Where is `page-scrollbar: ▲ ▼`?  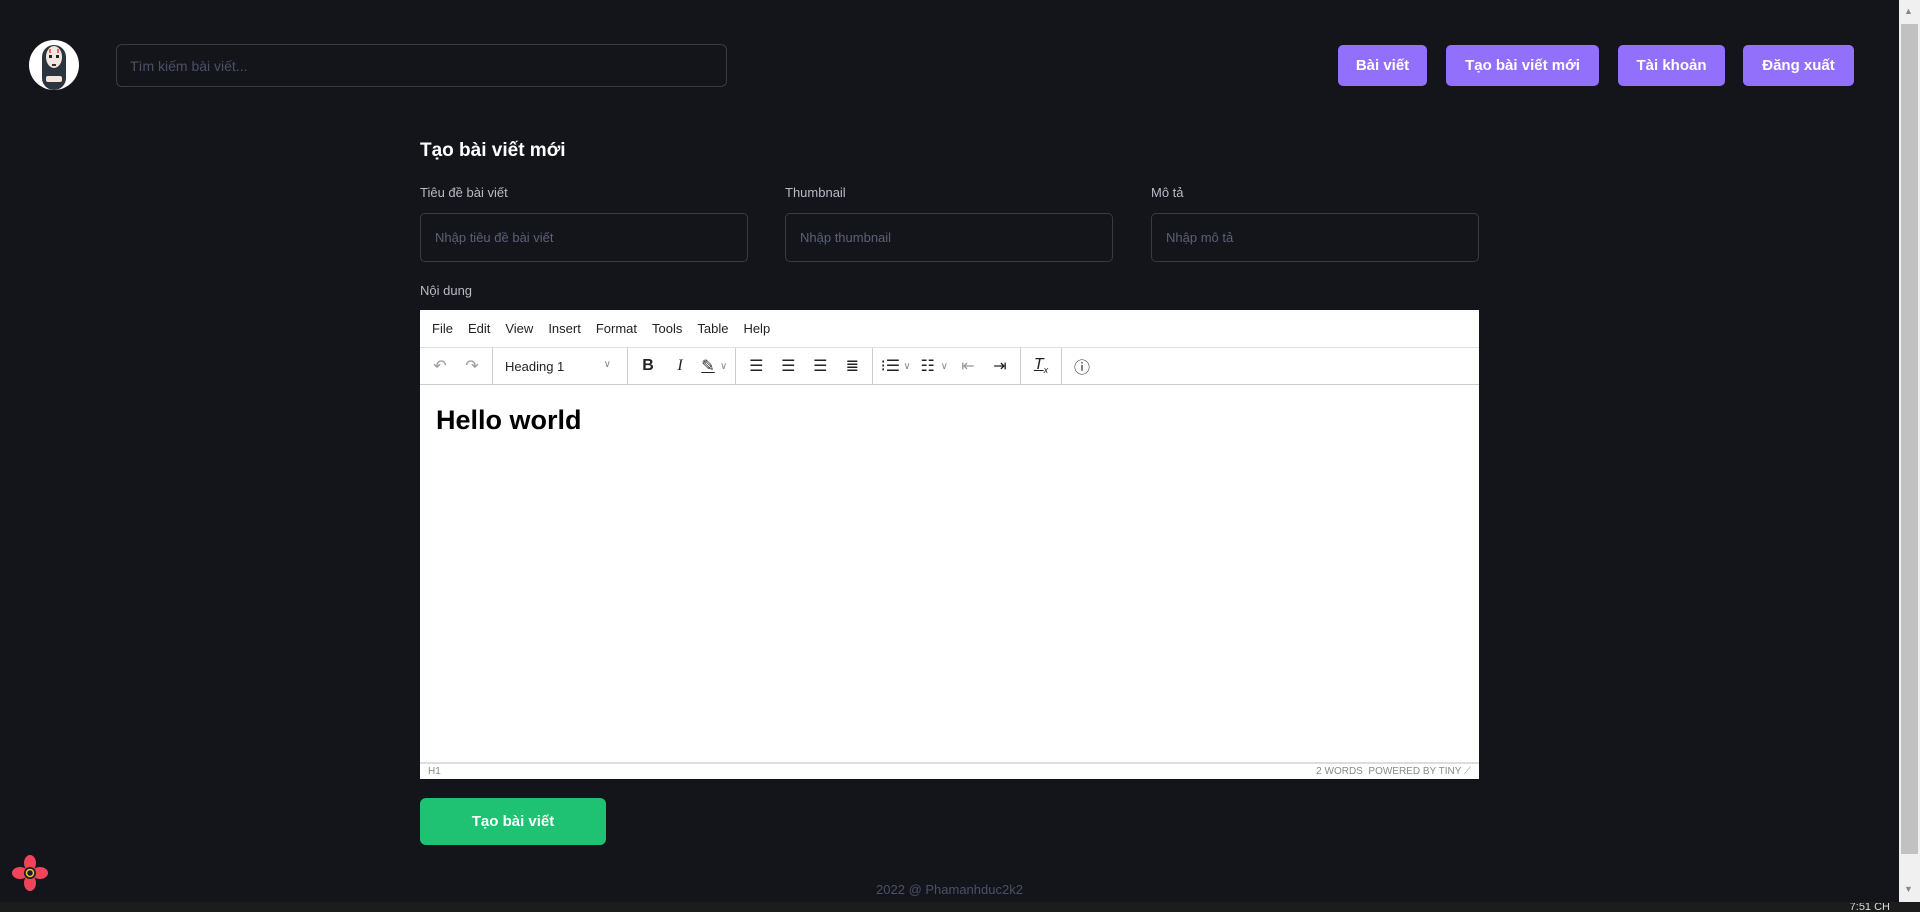
page-scrollbar: ▲ ▼ is located at coordinates (1909, 451).